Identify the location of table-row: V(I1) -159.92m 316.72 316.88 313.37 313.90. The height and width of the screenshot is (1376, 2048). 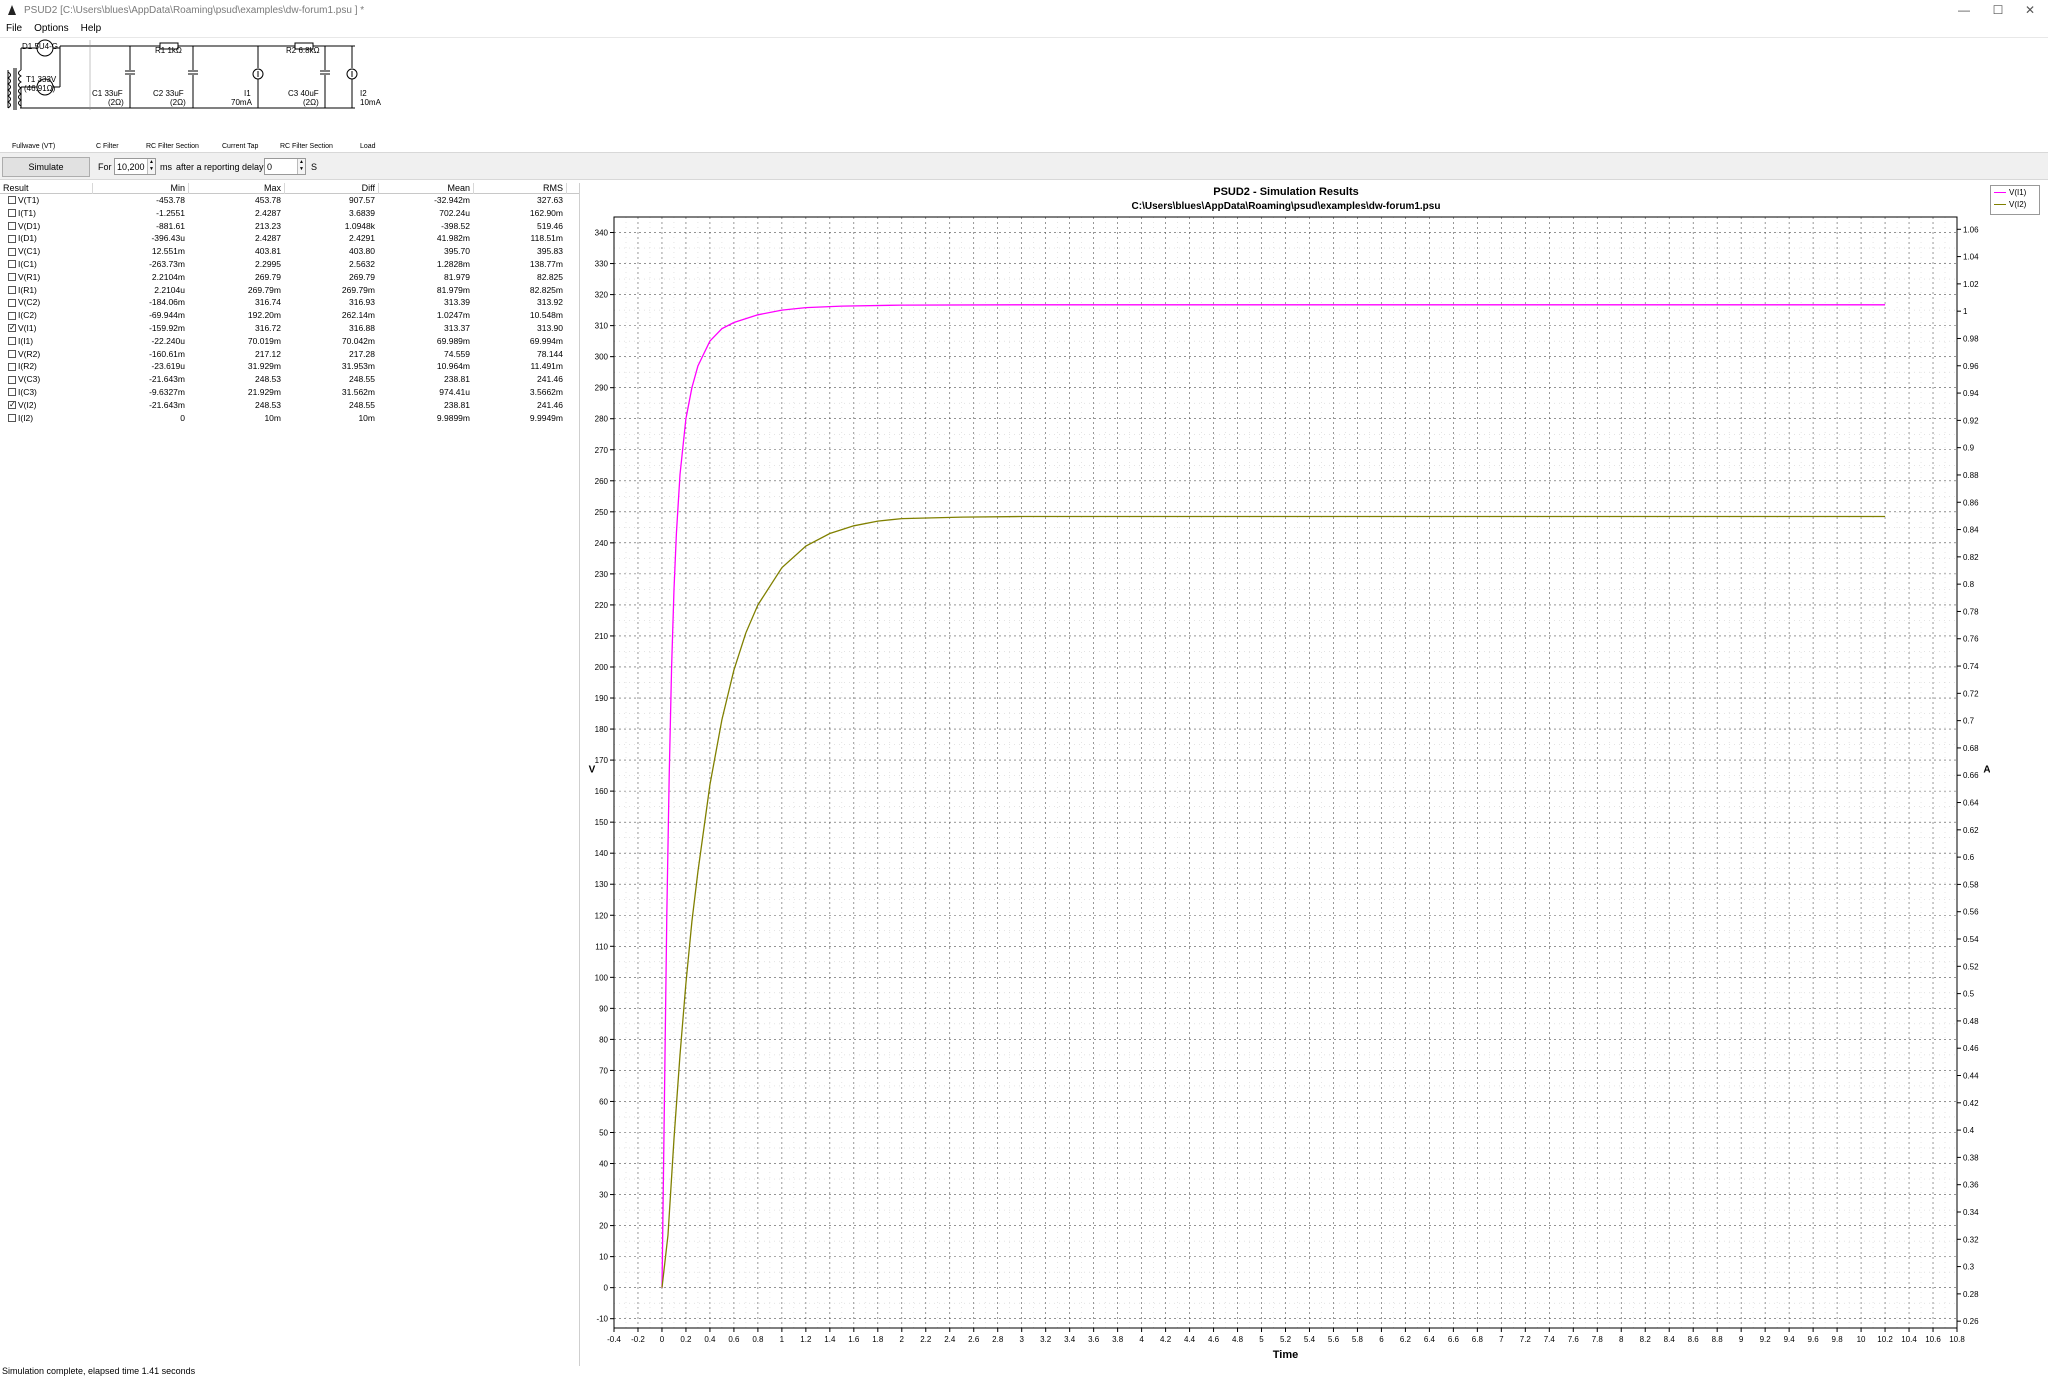
(289, 328).